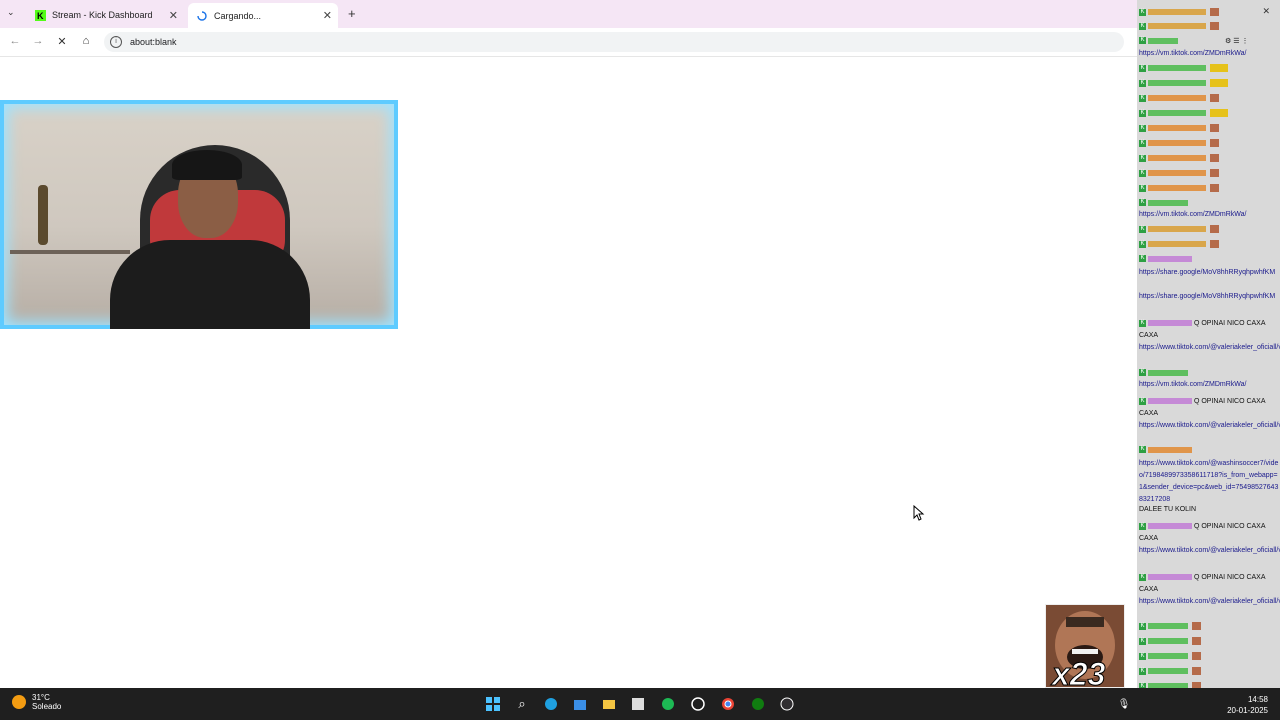 This screenshot has width=1280, height=720. I want to click on weather-desc: Soleado, so click(47, 706).